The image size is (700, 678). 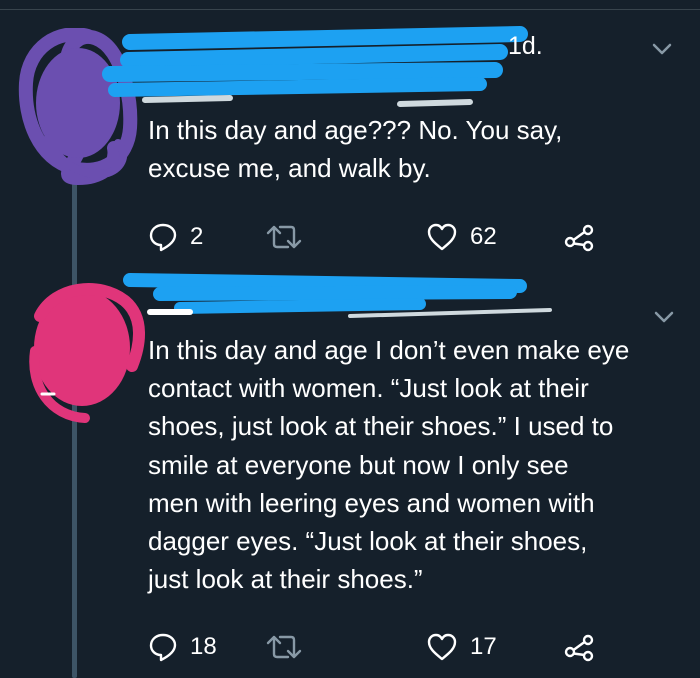 I want to click on like-count: 17, so click(x=483, y=646).